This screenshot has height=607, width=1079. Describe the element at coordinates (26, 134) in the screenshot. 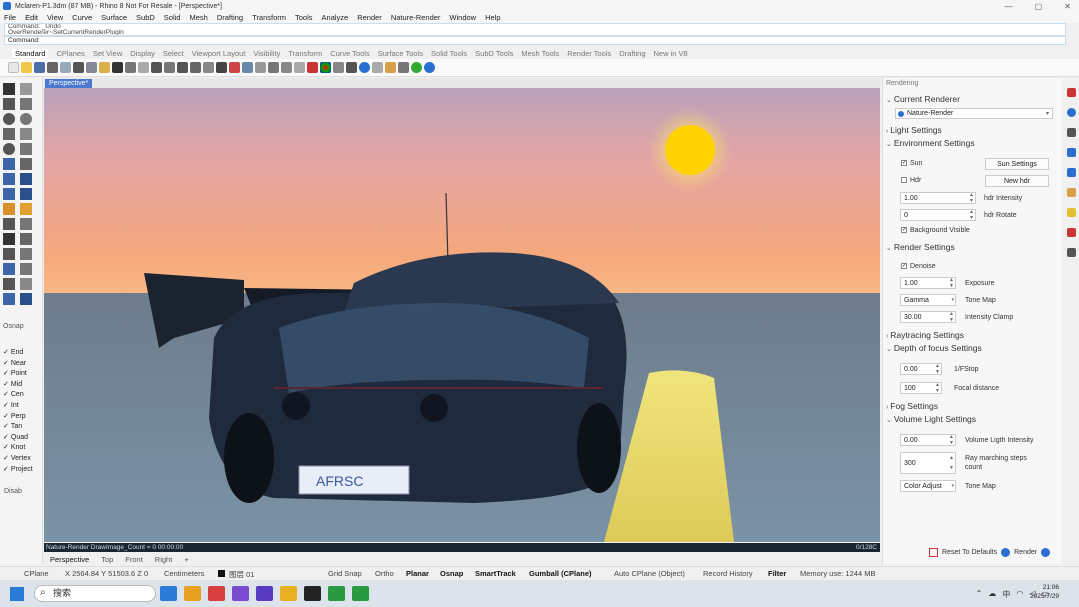

I see `polygon-icon` at that location.